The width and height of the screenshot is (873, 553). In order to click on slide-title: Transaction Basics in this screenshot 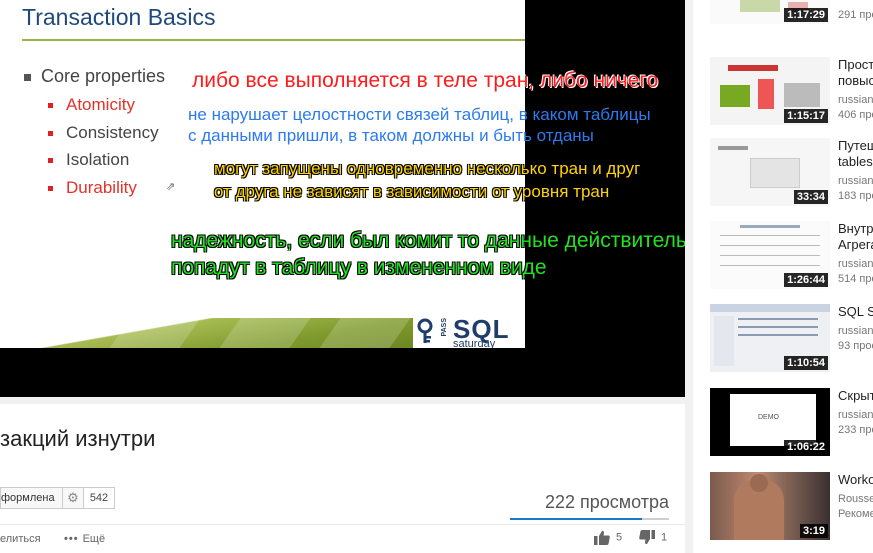, I will do `click(119, 17)`.